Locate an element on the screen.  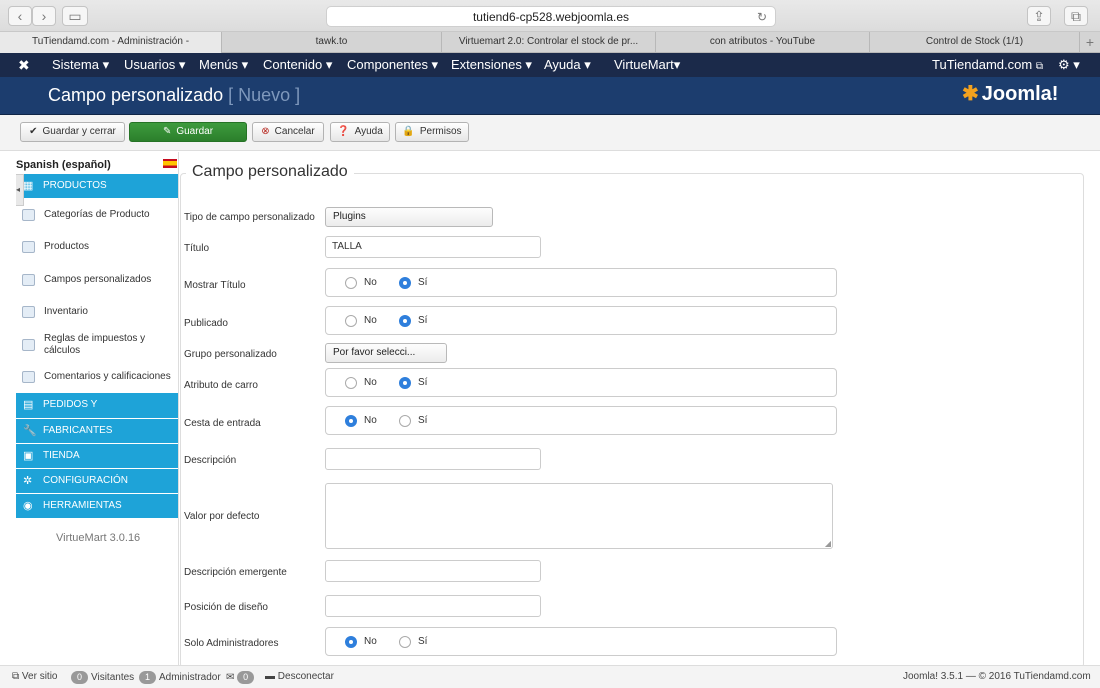
reload-icon: ↻ is located at coordinates (762, 17).